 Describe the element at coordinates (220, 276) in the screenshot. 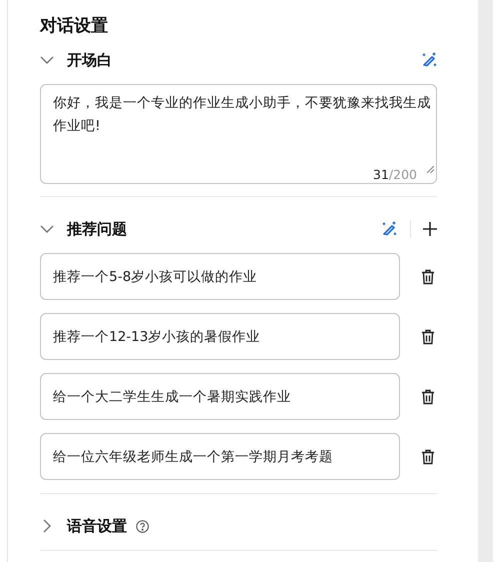

I see `question-field: 推荐一个5-8岁小孩可以做的作业` at that location.